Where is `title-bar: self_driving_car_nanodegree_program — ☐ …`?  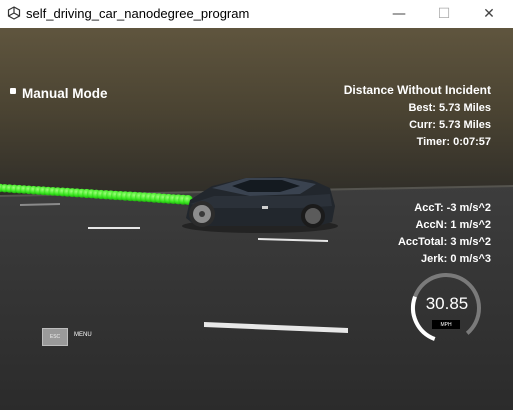 title-bar: self_driving_car_nanodegree_program — ☐ … is located at coordinates (256, 14).